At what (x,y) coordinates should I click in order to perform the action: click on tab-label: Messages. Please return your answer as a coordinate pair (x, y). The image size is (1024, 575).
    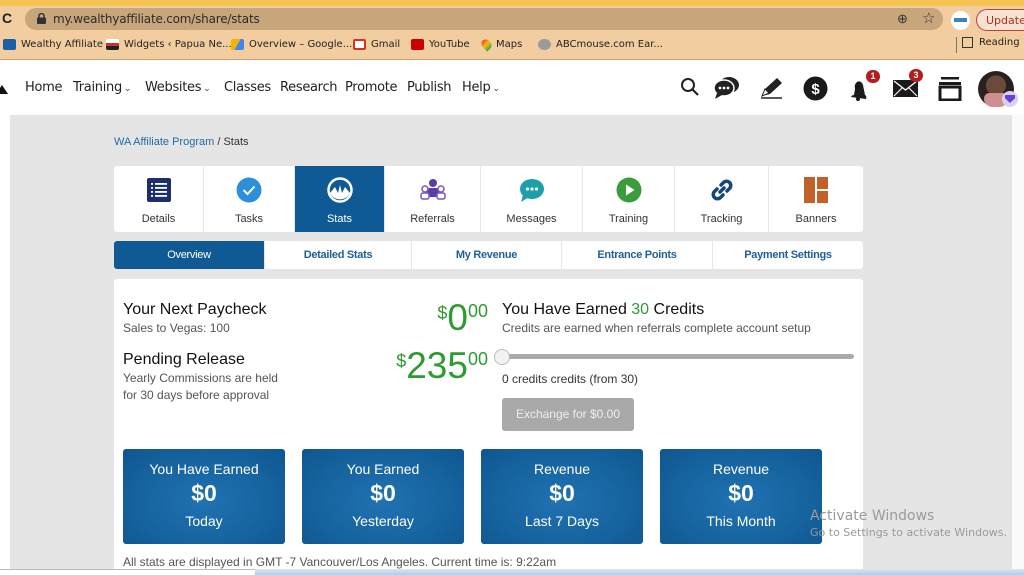
    Looking at the image, I should click on (531, 219).